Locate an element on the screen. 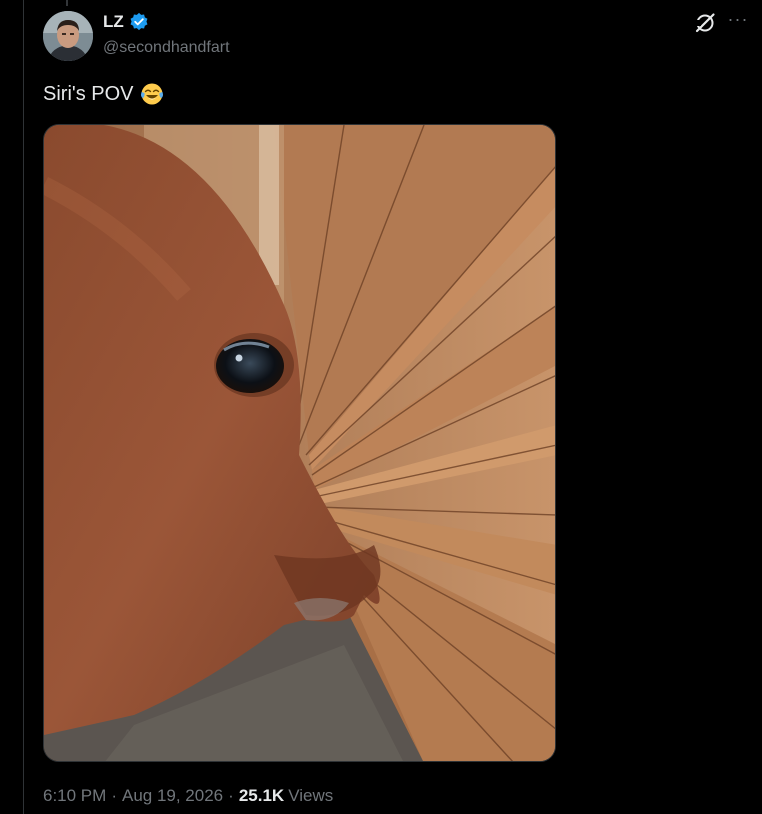 Image resolution: width=762 pixels, height=814 pixels. grok-button is located at coordinates (705, 23).